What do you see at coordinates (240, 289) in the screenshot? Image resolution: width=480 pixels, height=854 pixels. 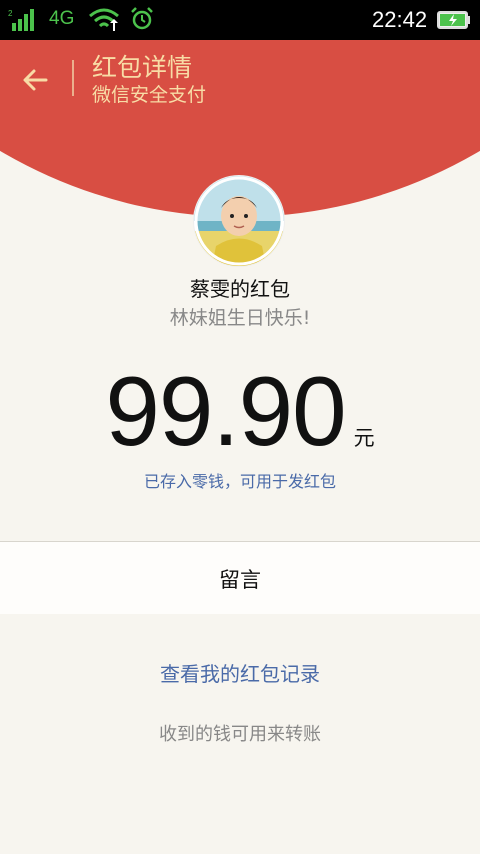 I see `sender-name: 蔡雯的红包` at bounding box center [240, 289].